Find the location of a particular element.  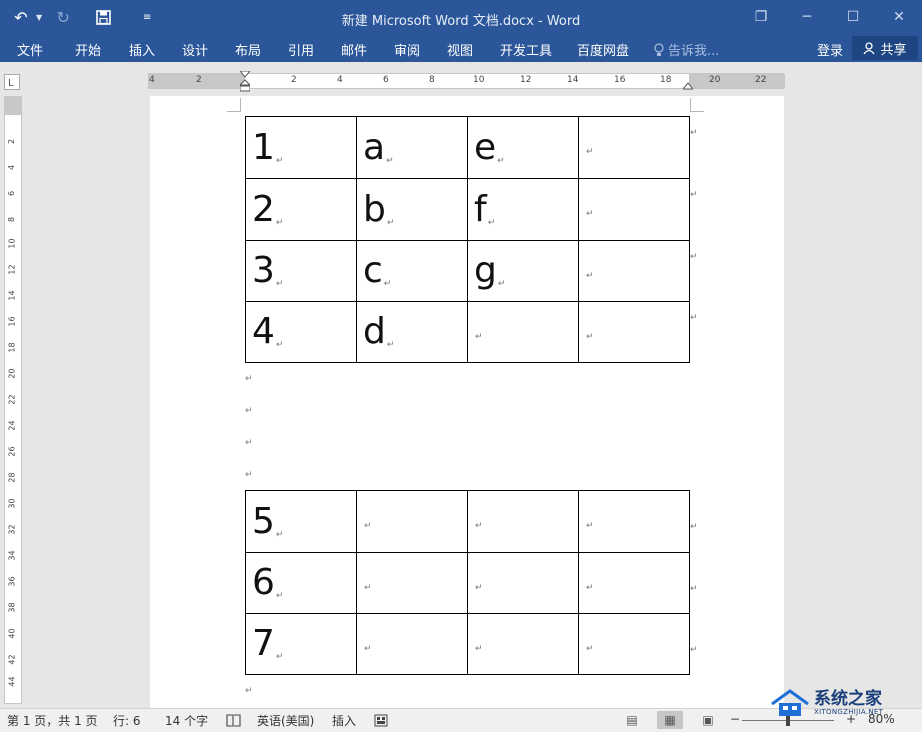

tab-design: 设计 is located at coordinates (195, 49).